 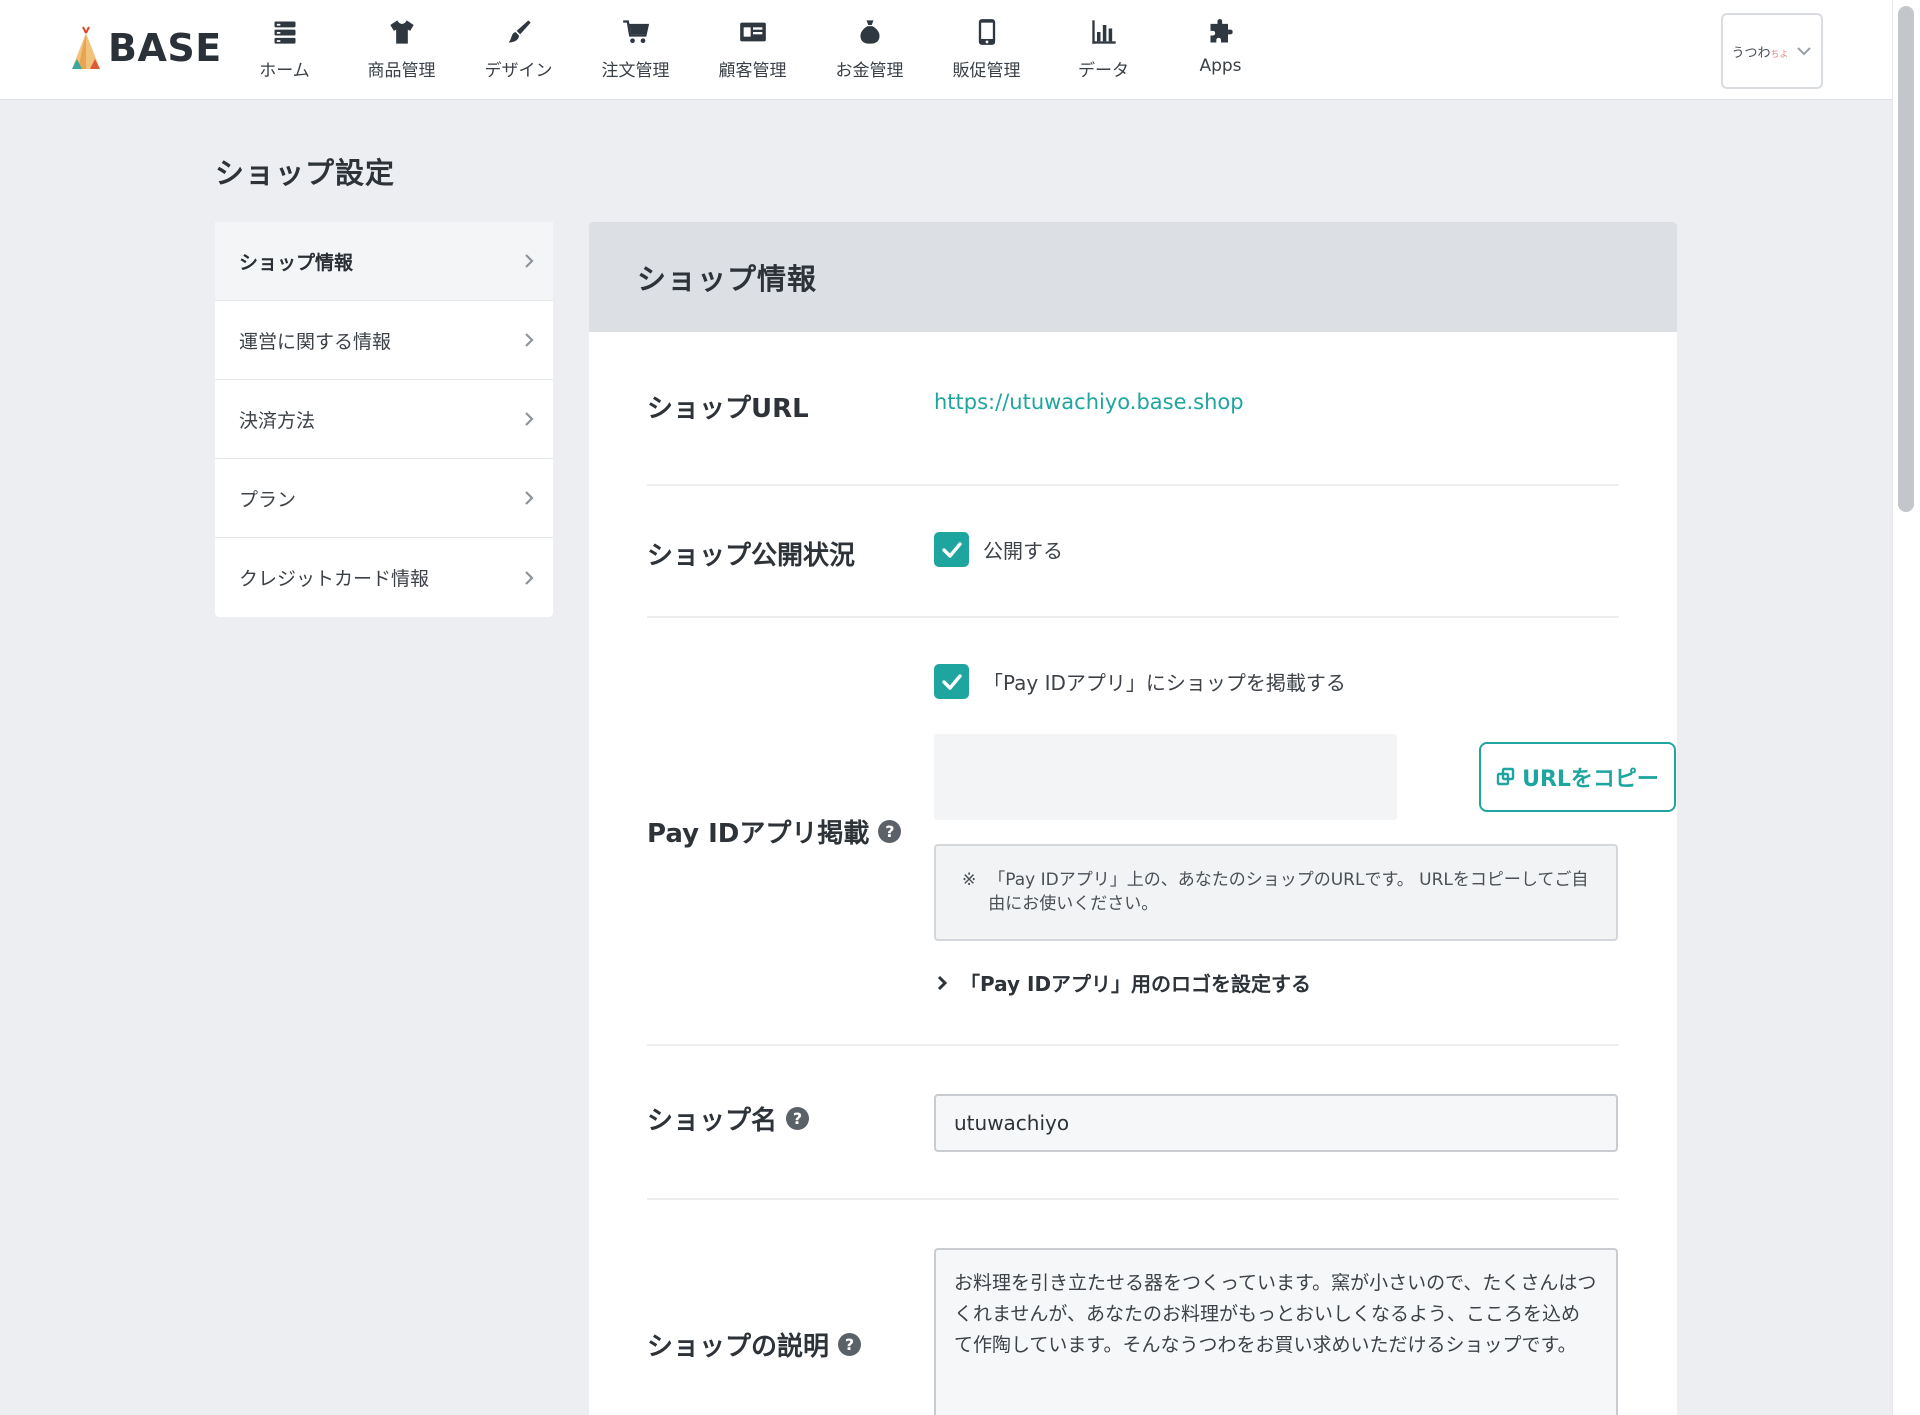 What do you see at coordinates (1136, 984) in the screenshot?
I see `payid-logo-link-label: 「Pay IDアプリ」用のロゴを設定する` at bounding box center [1136, 984].